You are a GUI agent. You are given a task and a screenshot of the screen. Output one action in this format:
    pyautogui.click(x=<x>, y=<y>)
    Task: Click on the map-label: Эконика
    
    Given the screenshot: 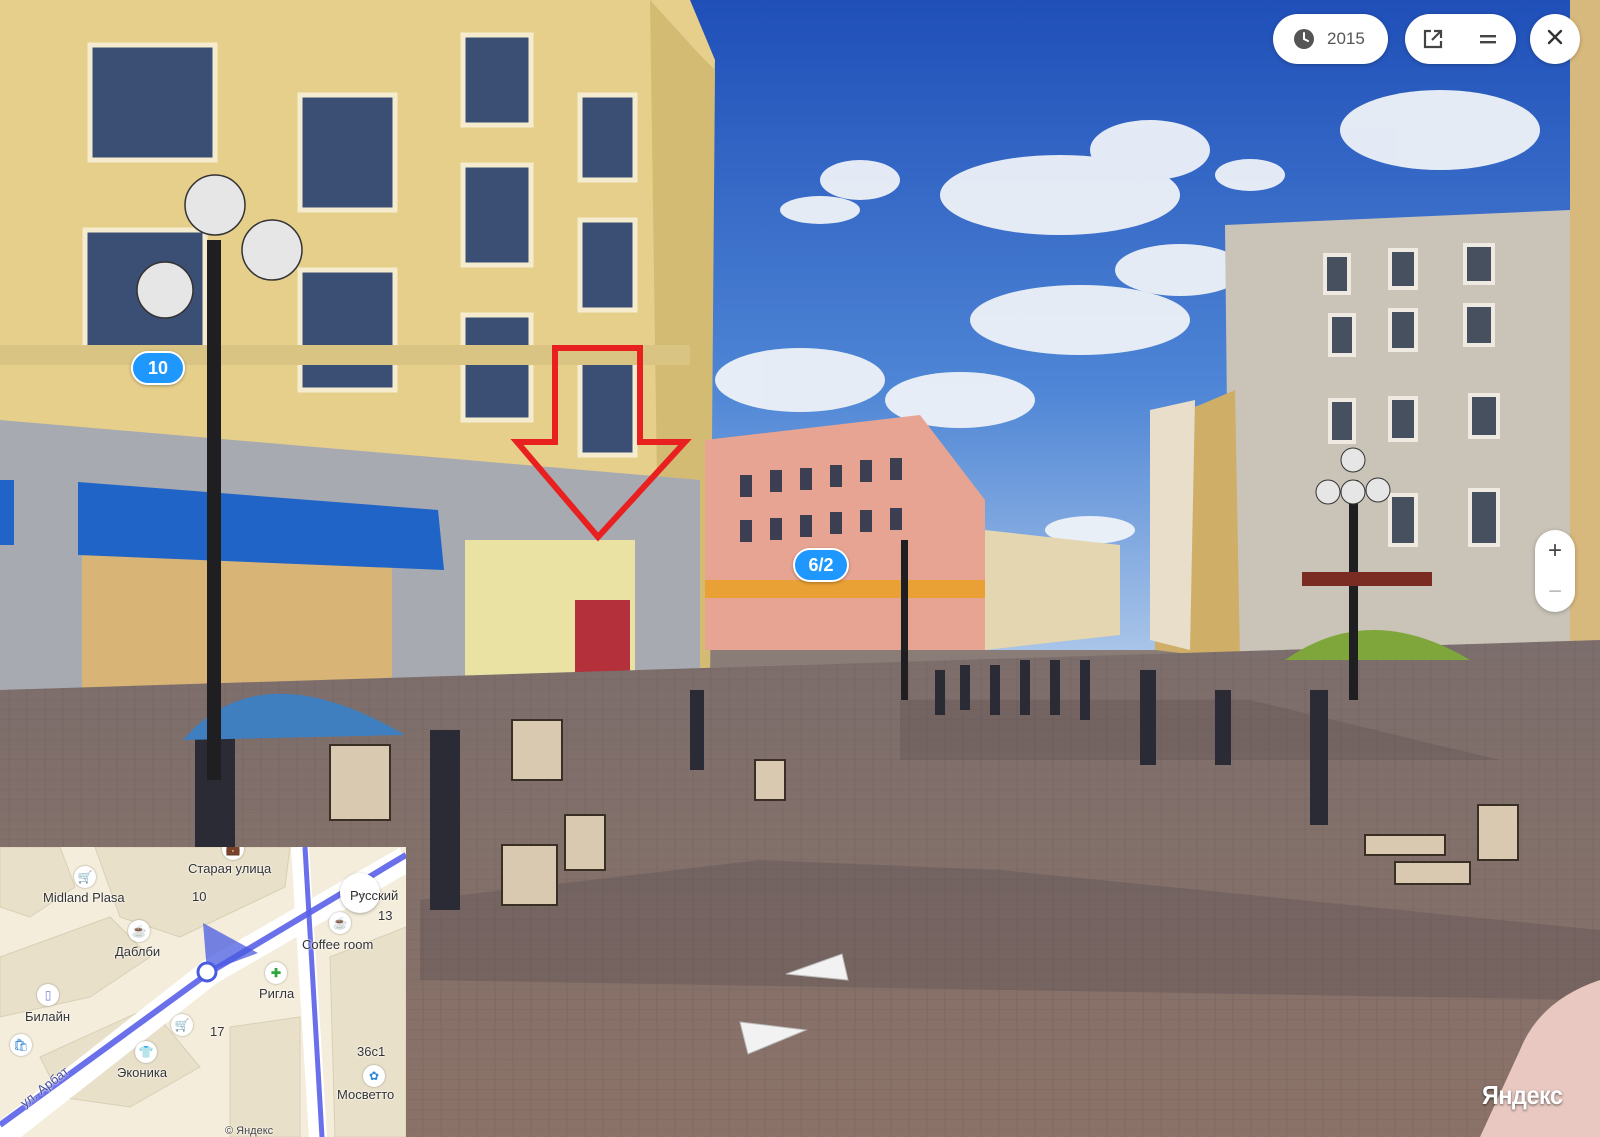 What is the action you would take?
    pyautogui.click(x=142, y=1072)
    